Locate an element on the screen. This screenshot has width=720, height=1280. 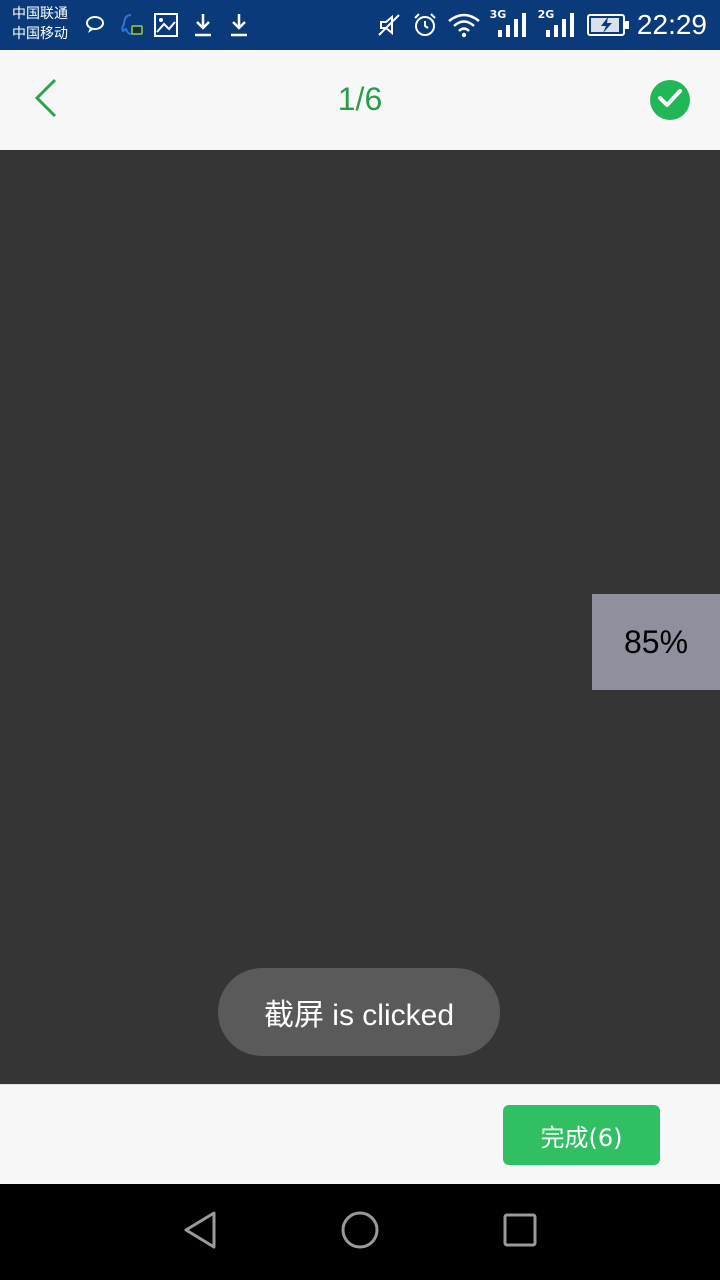
recents-square-icon is located at coordinates (520, 1232).